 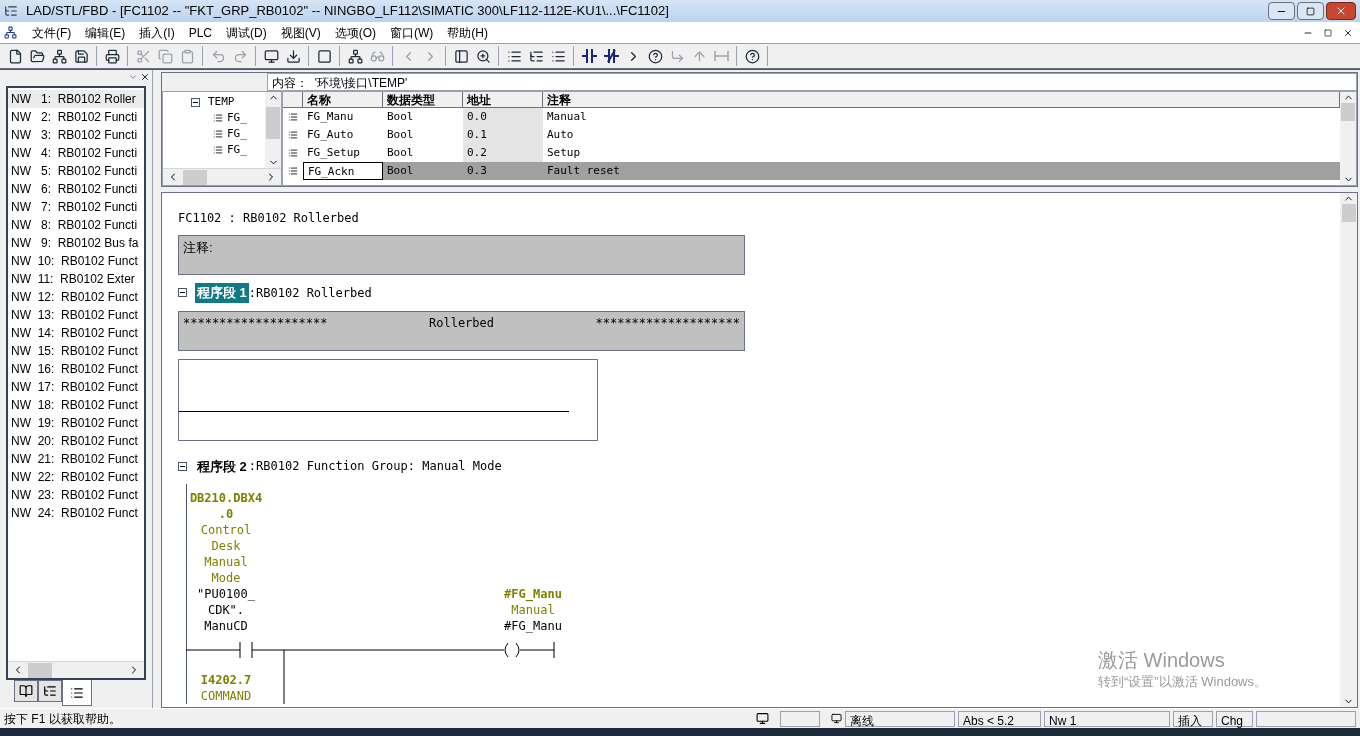 What do you see at coordinates (200, 32) in the screenshot?
I see `menu-item: PLC` at bounding box center [200, 32].